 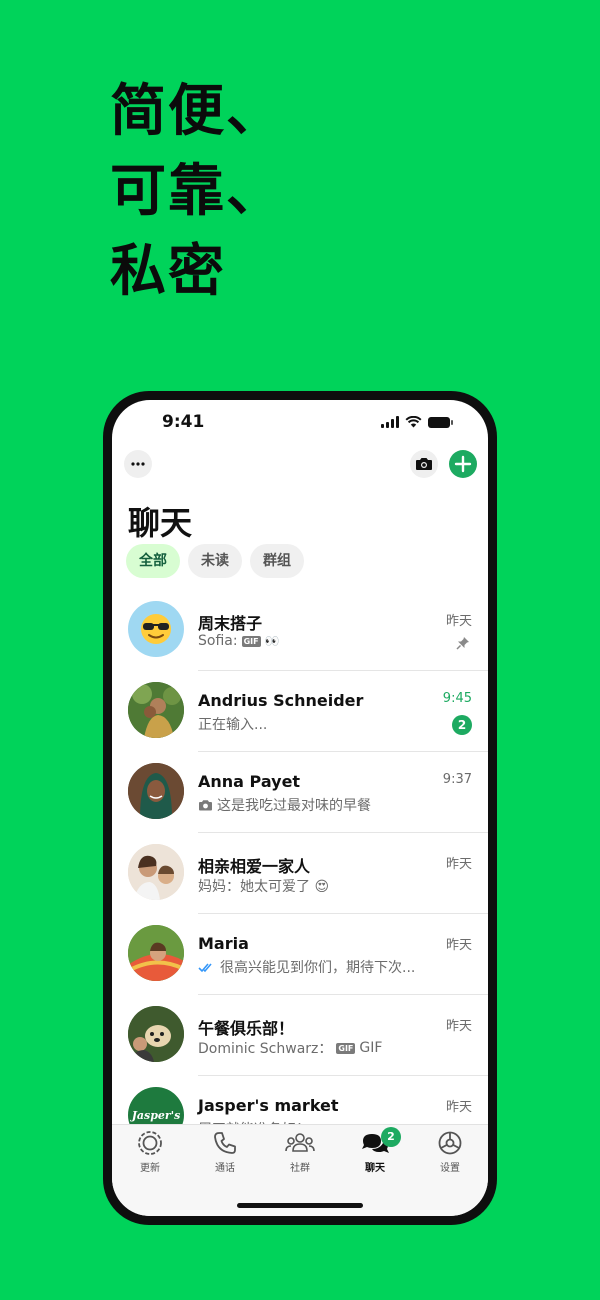 I want to click on preview-text: 👀, so click(x=272, y=641).